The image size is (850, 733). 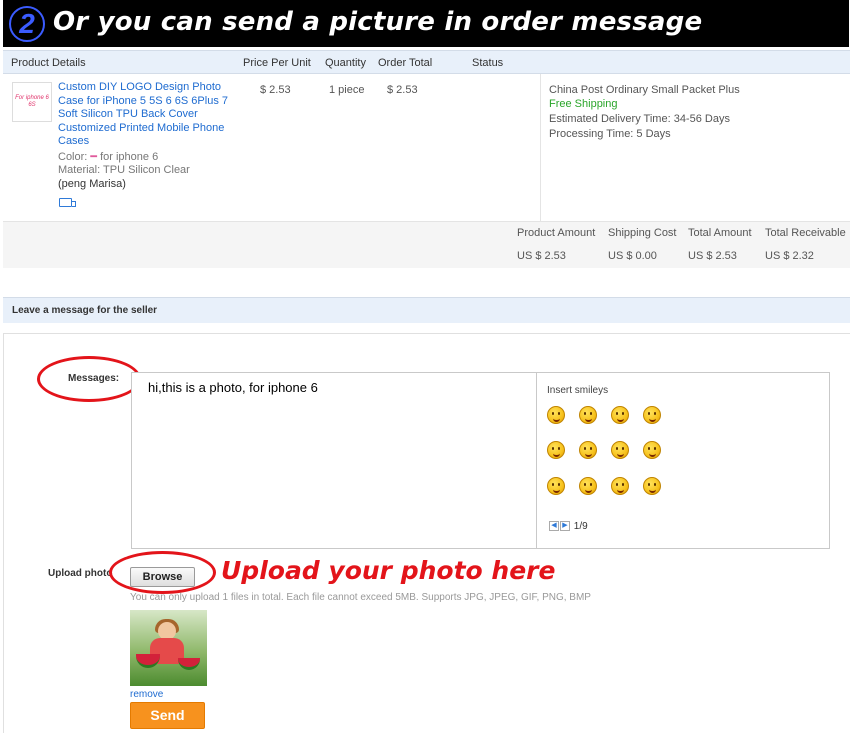 What do you see at coordinates (620, 450) in the screenshot?
I see `smiley-7-icon` at bounding box center [620, 450].